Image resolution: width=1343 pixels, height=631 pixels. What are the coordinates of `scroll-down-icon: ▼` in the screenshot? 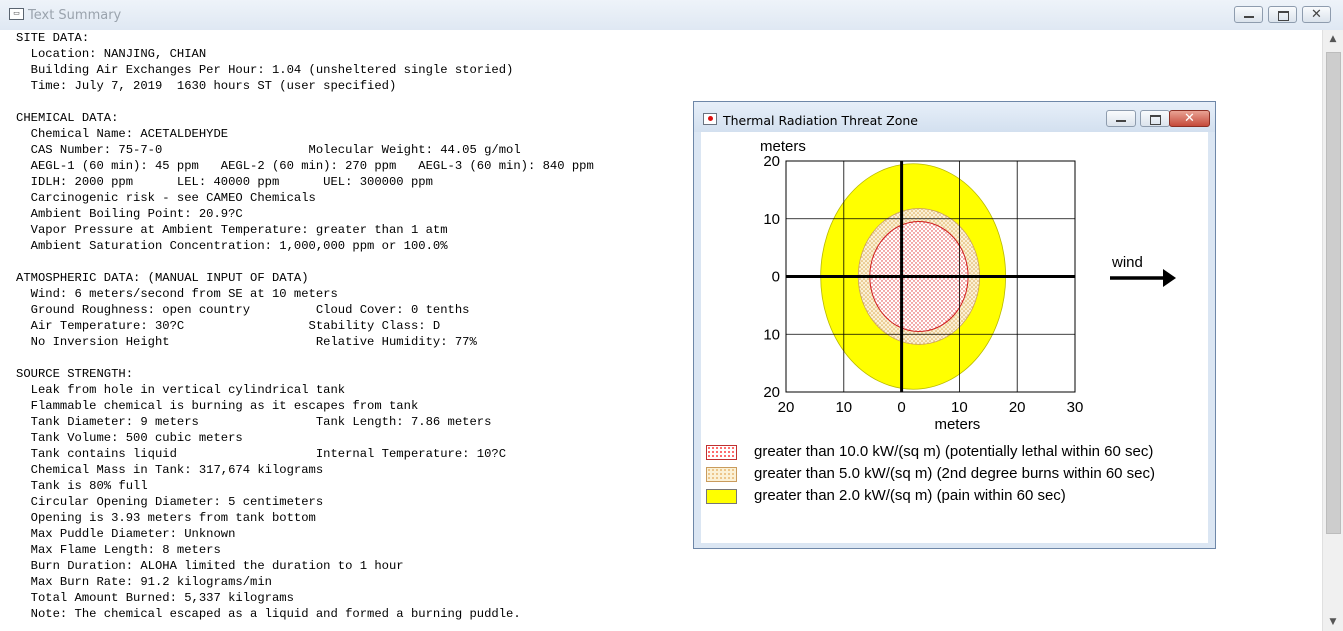 It's located at (1333, 622).